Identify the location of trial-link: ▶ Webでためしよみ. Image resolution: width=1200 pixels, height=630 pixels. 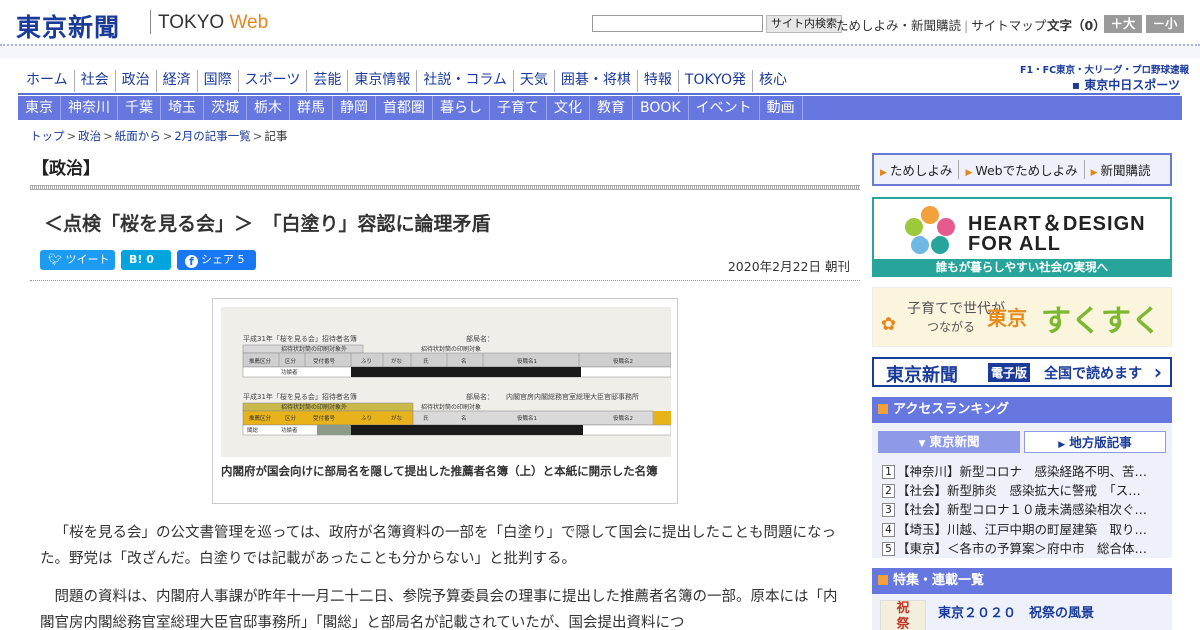
(1022, 169).